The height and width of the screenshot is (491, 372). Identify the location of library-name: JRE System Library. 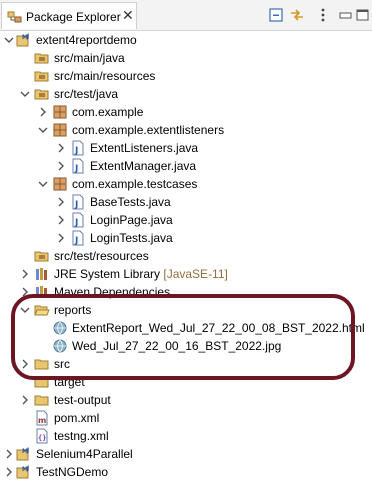
(107, 274).